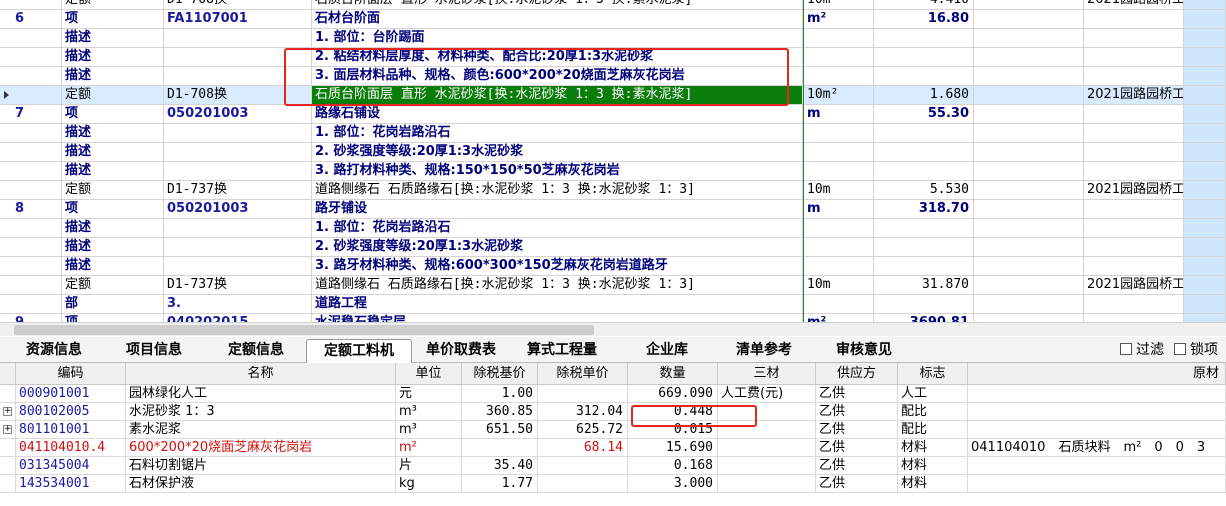  I want to click on tab-0: 资源信息, so click(54, 350).